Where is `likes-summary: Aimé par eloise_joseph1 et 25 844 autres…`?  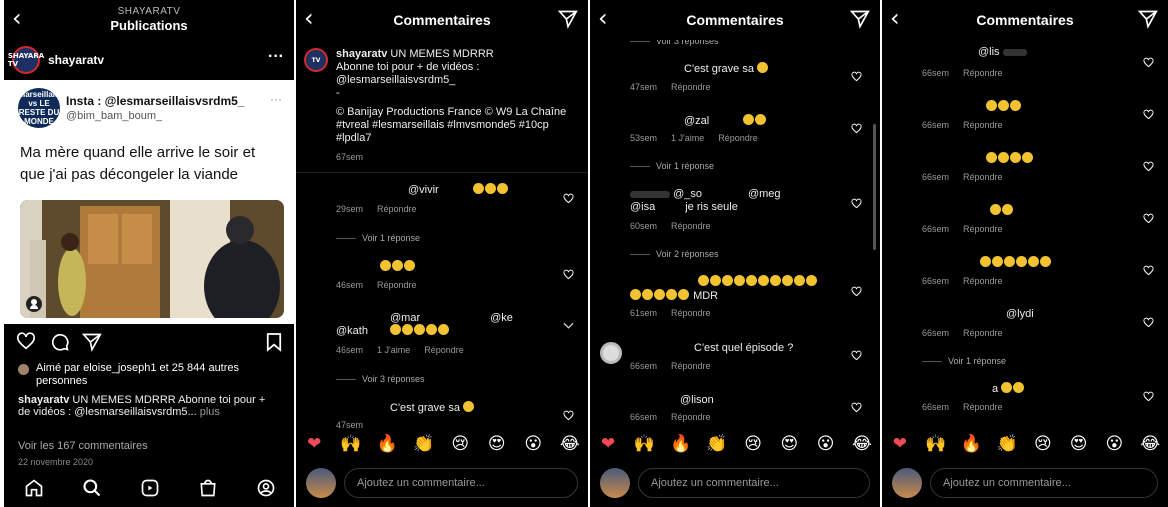
likes-summary: Aimé par eloise_joseph1 et 25 844 autres… is located at coordinates (148, 375).